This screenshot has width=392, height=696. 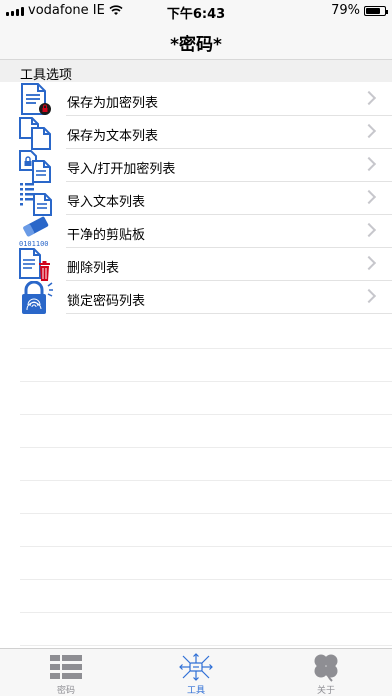 I want to click on navigation-bar: *密码*, so click(x=196, y=41).